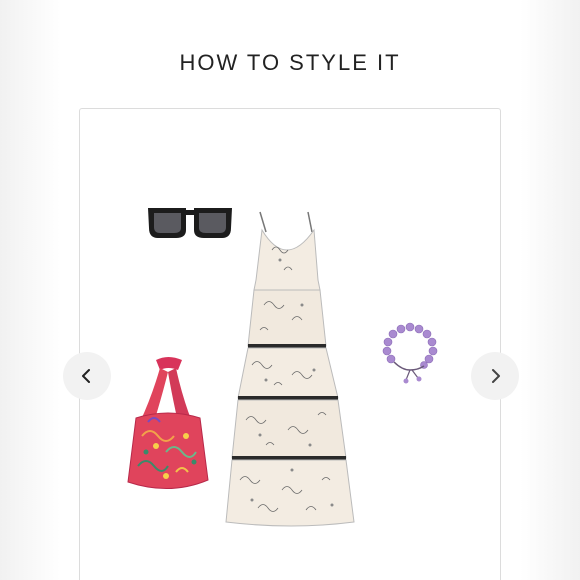  I want to click on bracelet-icon, so click(410, 353).